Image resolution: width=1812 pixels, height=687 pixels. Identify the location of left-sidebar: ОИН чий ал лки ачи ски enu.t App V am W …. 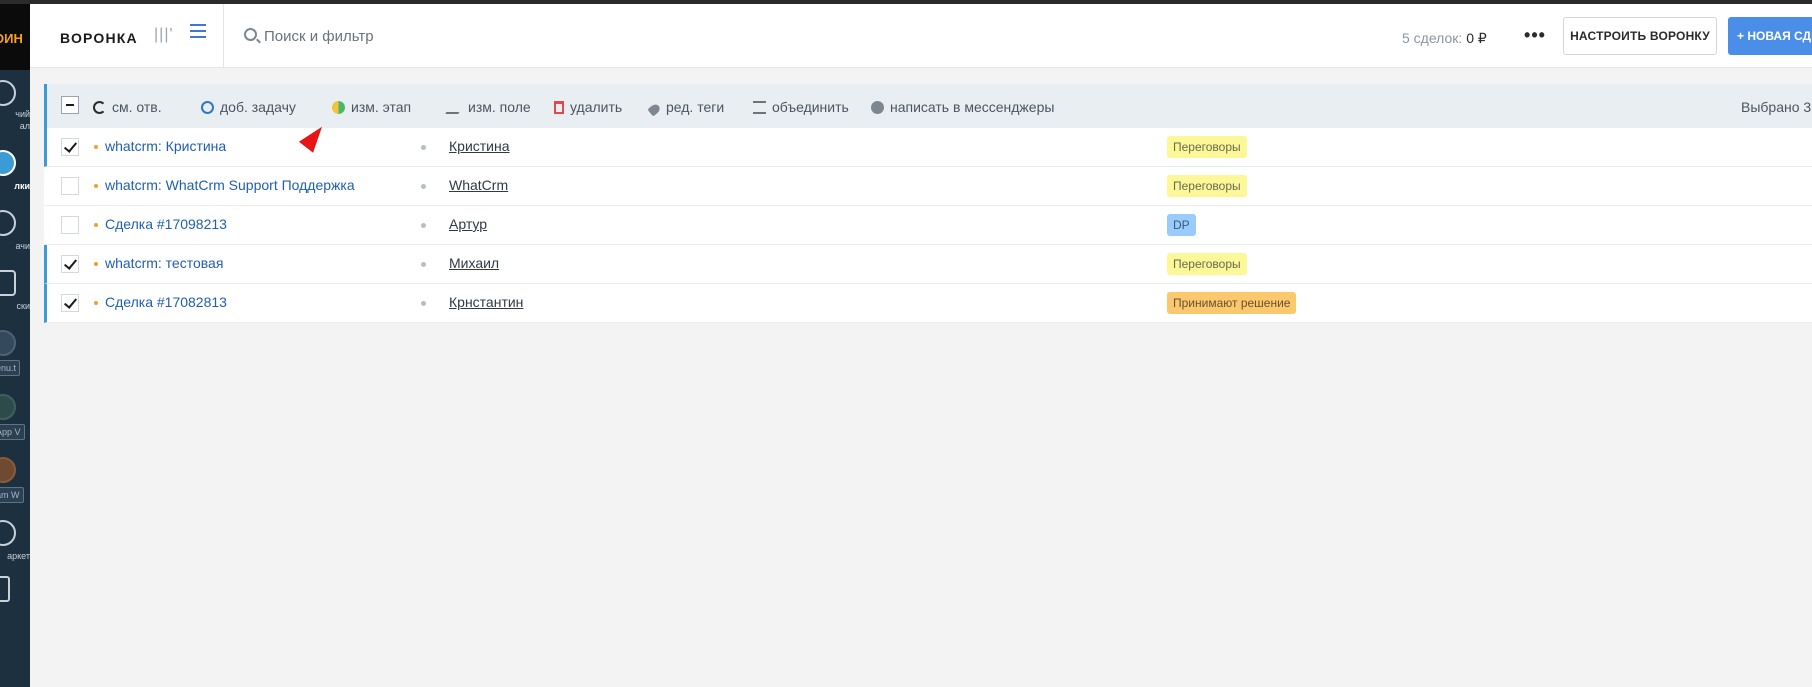
(15, 345).